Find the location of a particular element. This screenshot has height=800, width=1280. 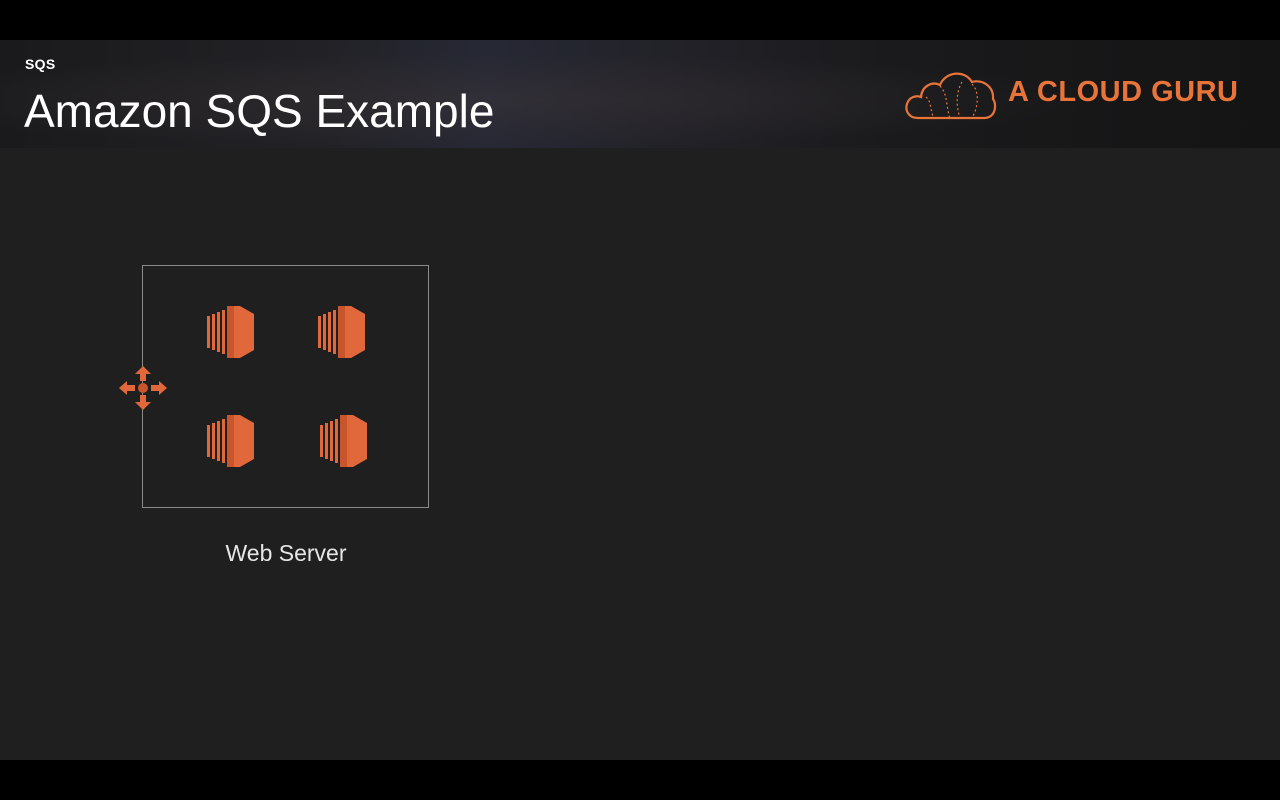

load-balancer-icon is located at coordinates (143, 388).